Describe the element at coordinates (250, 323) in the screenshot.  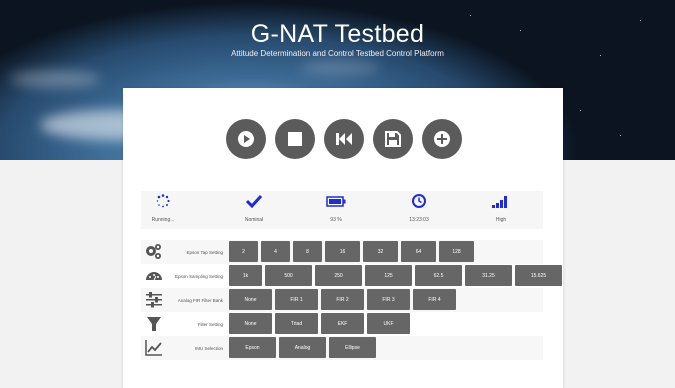
I see `filter-option: None` at that location.